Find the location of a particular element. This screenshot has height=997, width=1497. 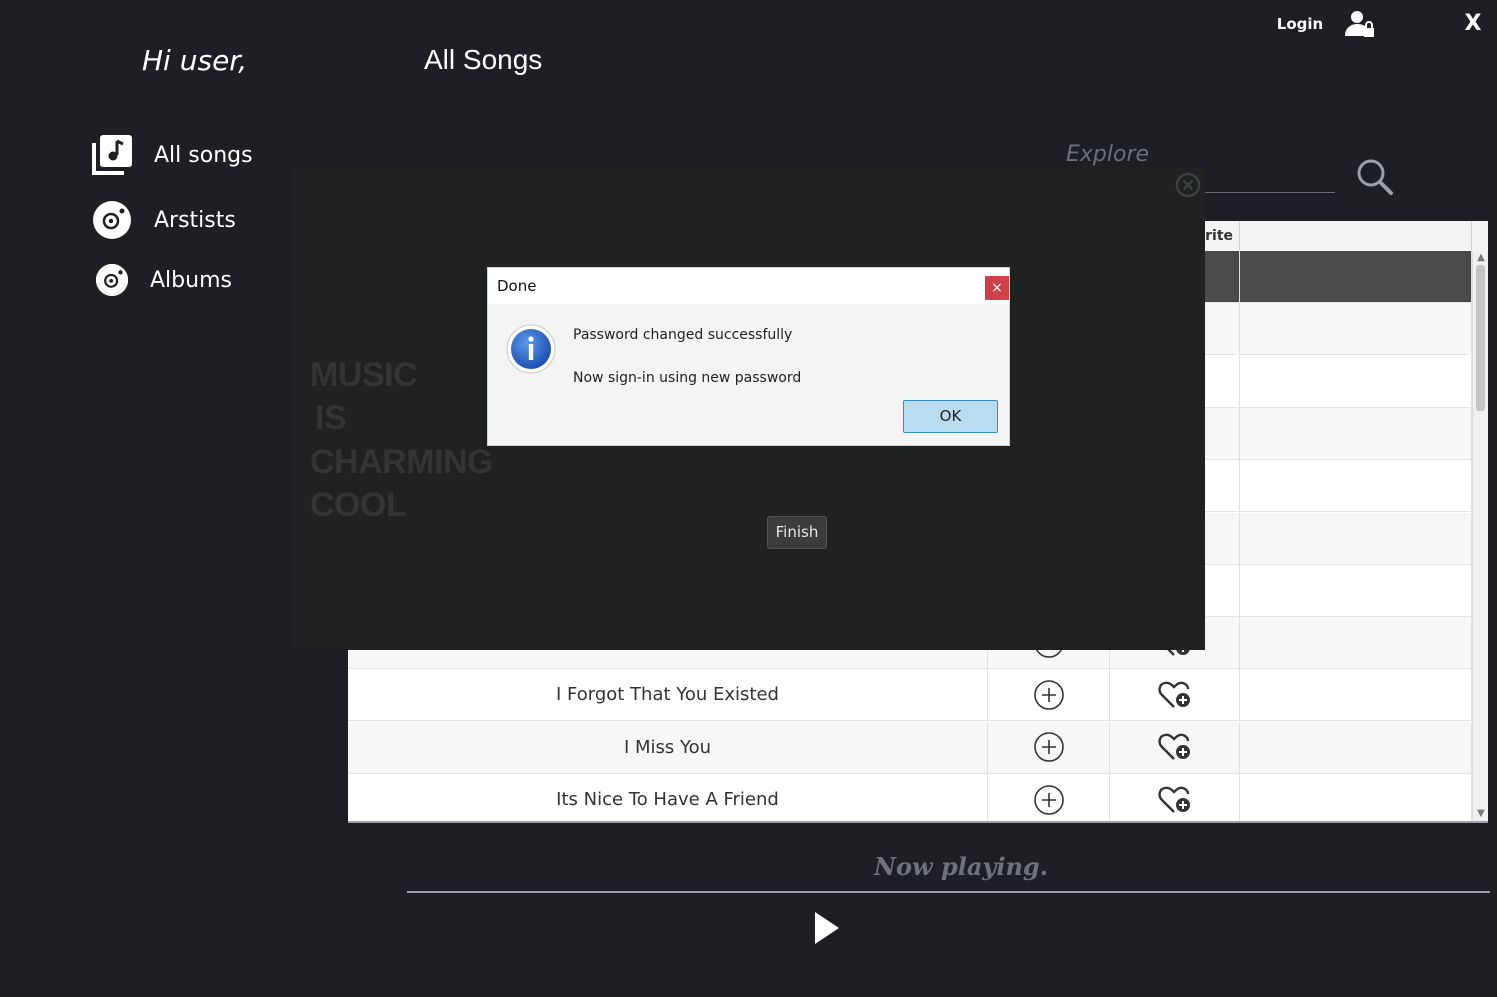

info-icon is located at coordinates (531, 349).